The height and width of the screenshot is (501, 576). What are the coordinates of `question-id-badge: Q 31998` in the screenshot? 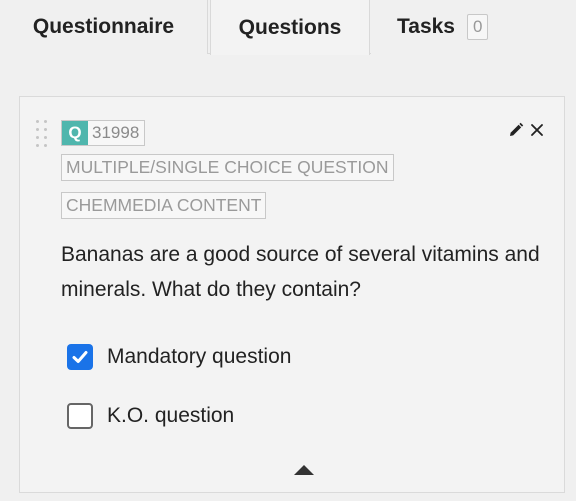 It's located at (103, 133).